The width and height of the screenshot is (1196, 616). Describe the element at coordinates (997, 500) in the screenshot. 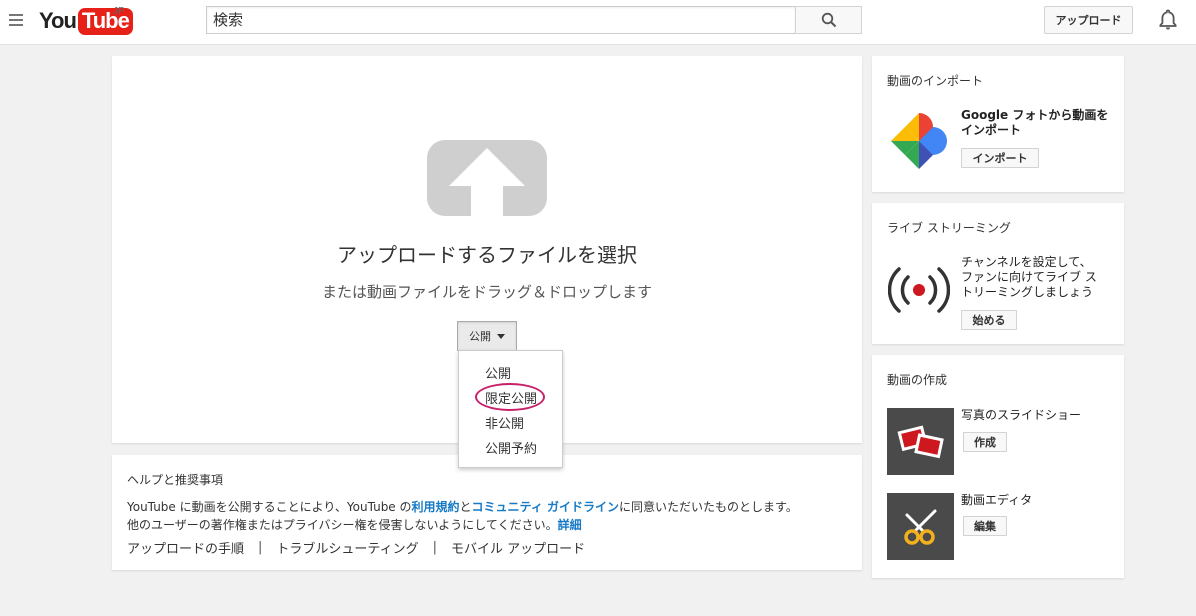

I see `video-editor-label: 動画エディタ` at that location.